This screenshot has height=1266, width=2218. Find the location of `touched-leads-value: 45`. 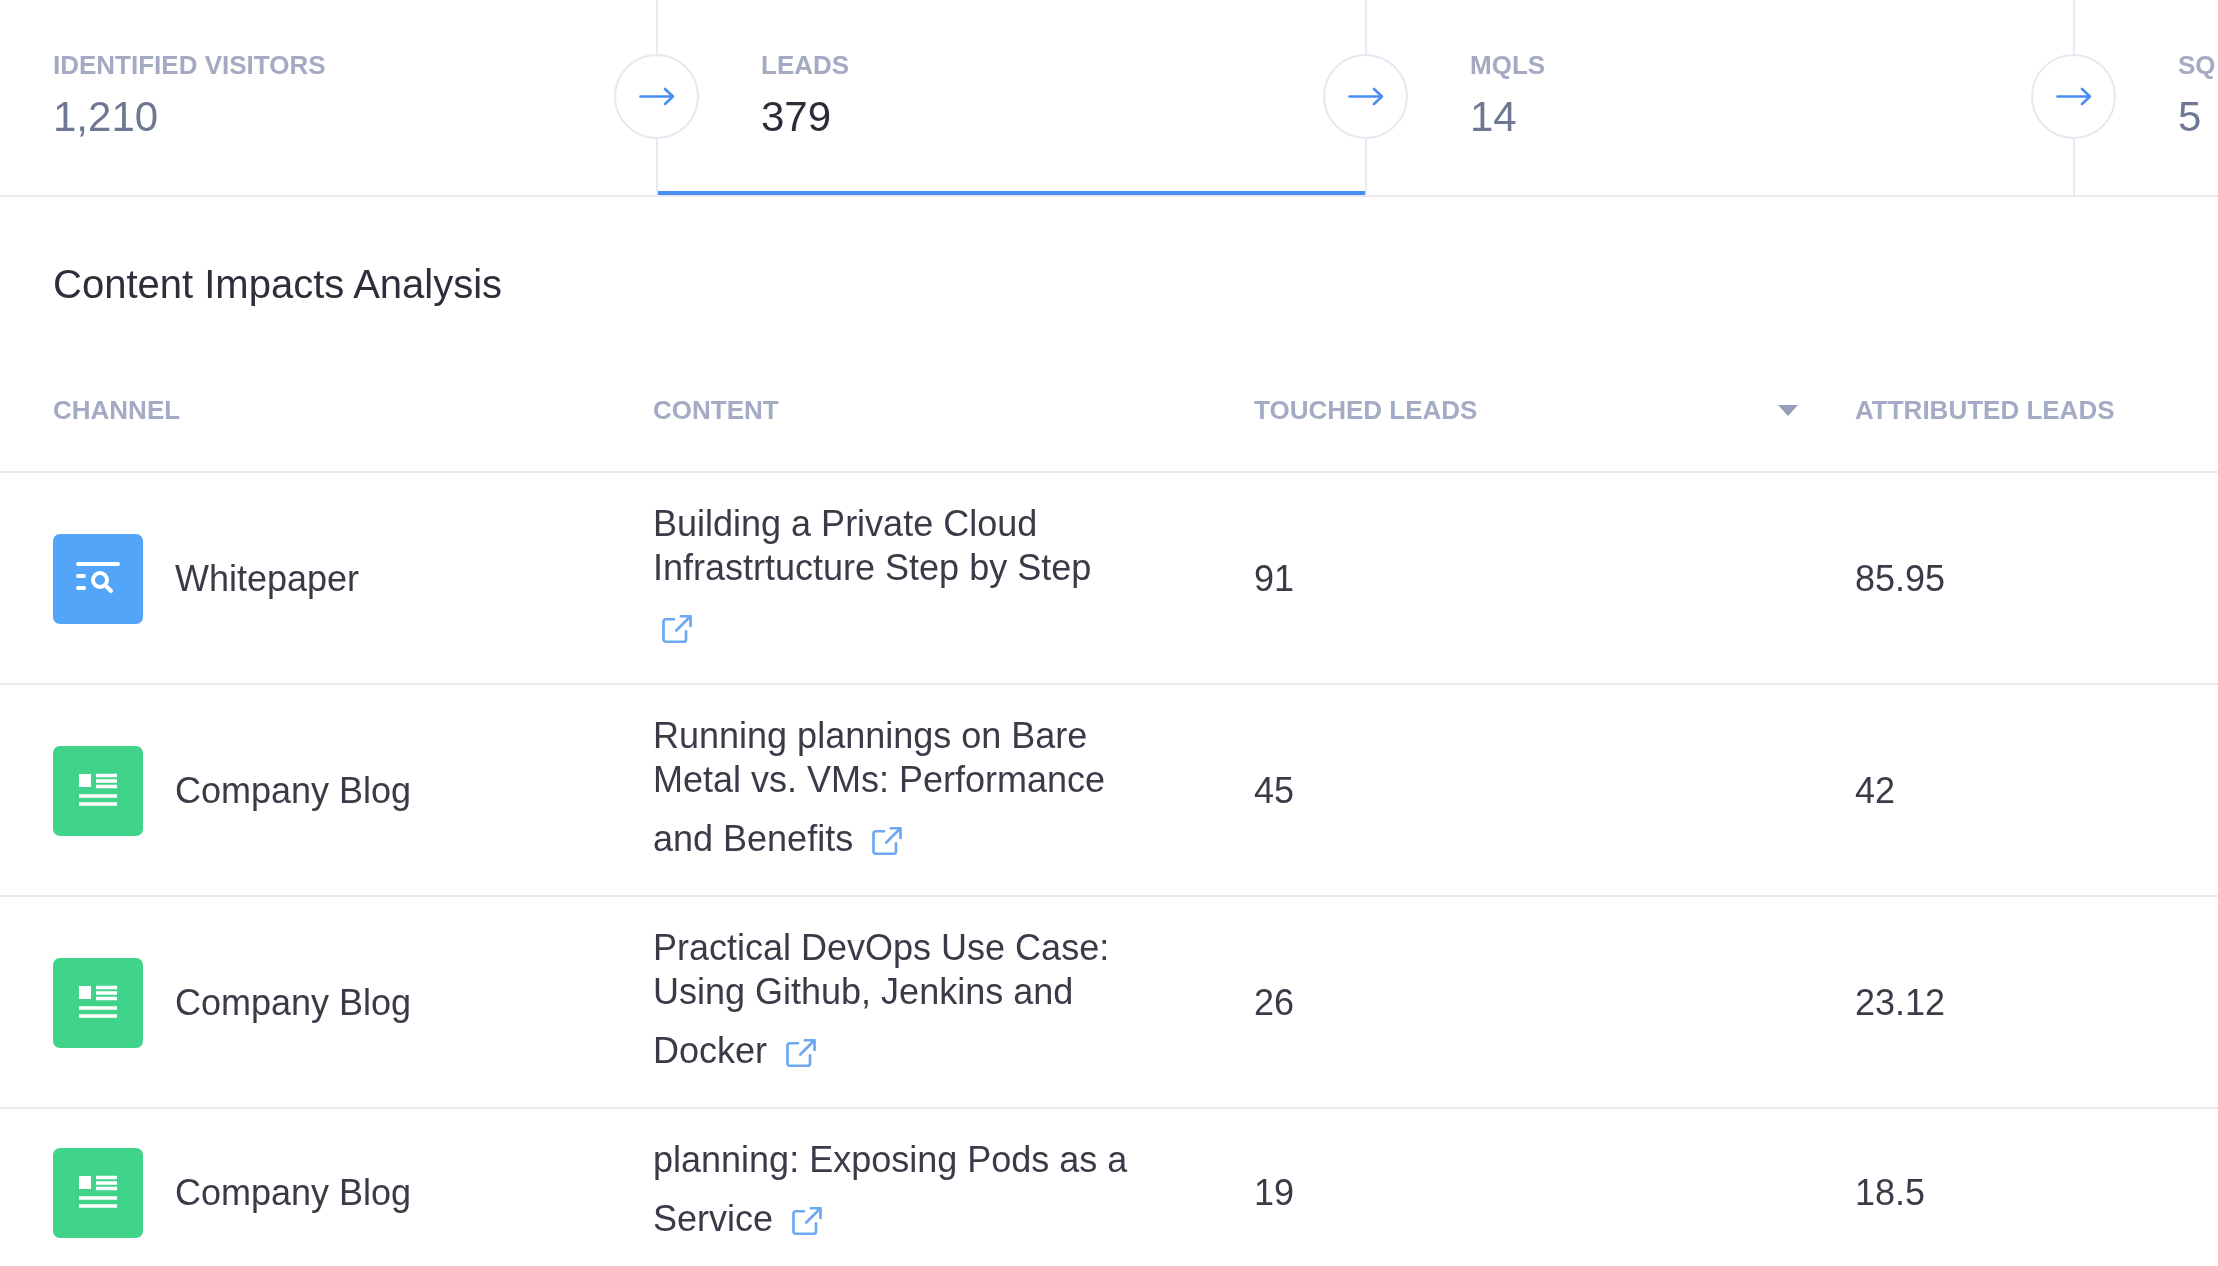

touched-leads-value: 45 is located at coordinates (1274, 790).